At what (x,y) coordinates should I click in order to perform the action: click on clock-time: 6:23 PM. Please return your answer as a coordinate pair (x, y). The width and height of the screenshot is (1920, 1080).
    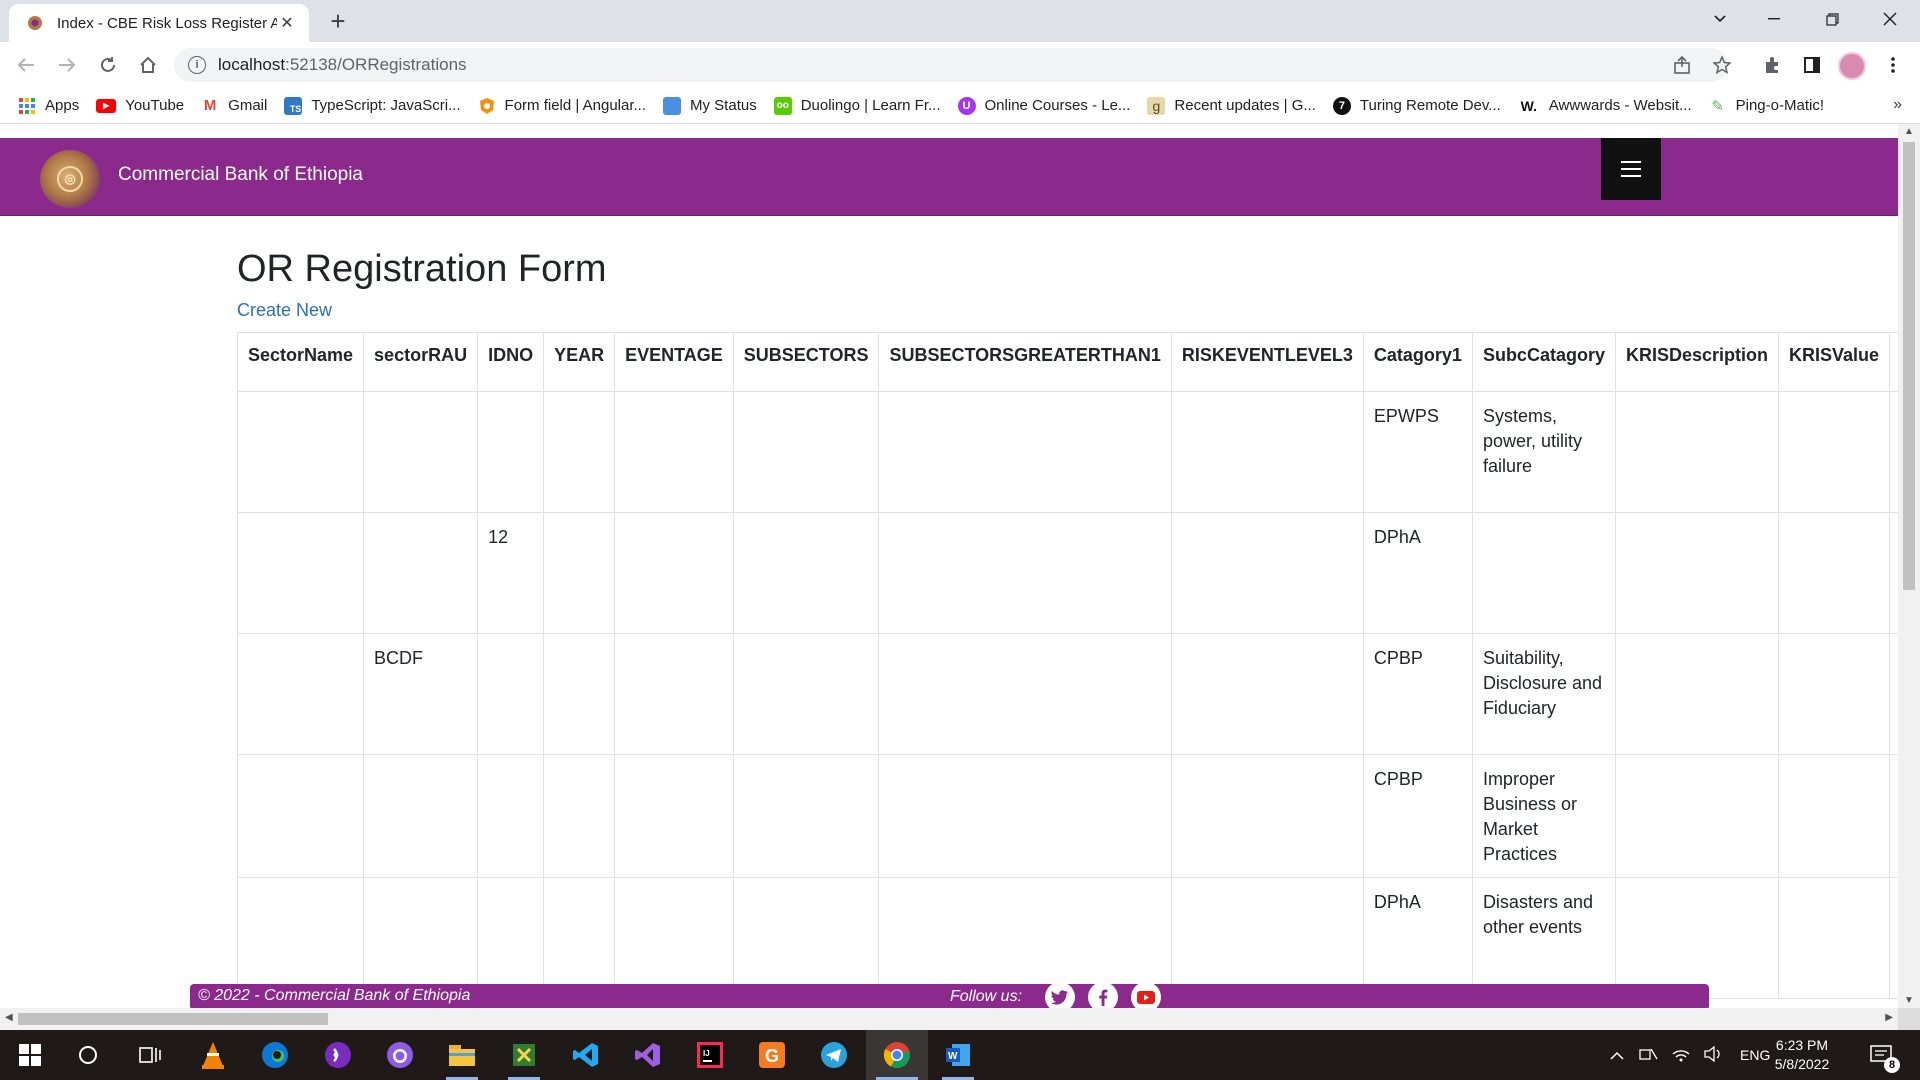
    Looking at the image, I should click on (1802, 1045).